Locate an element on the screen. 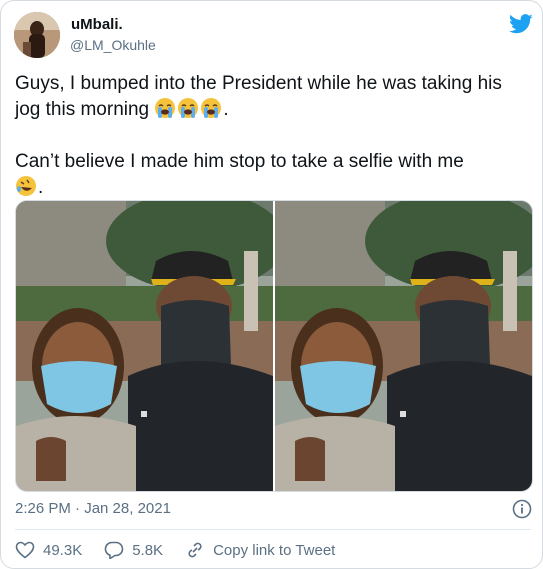  like-count: 49.3K is located at coordinates (63, 550).